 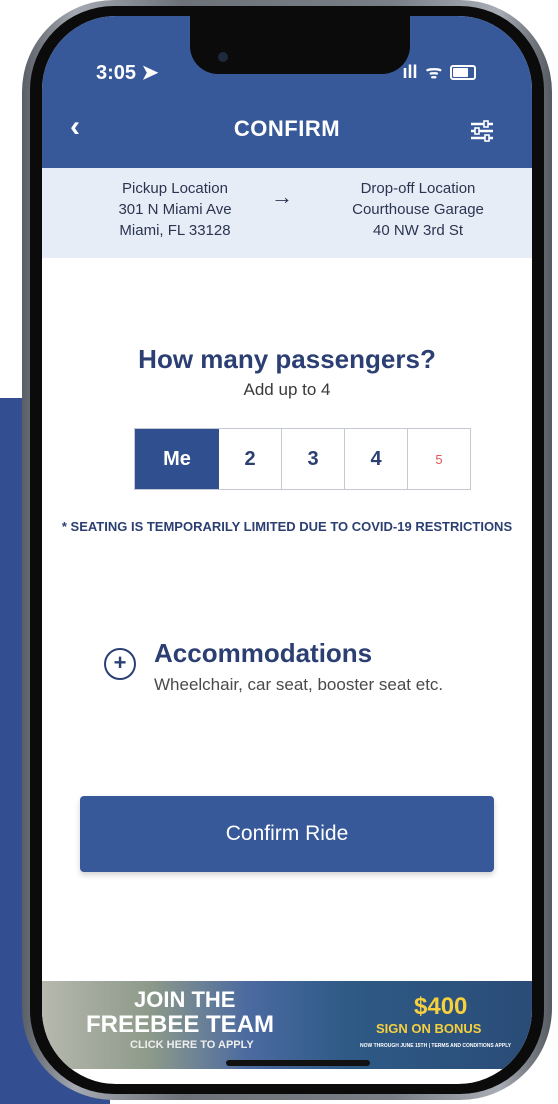 What do you see at coordinates (120, 664) in the screenshot?
I see `add-circle-icon: +` at bounding box center [120, 664].